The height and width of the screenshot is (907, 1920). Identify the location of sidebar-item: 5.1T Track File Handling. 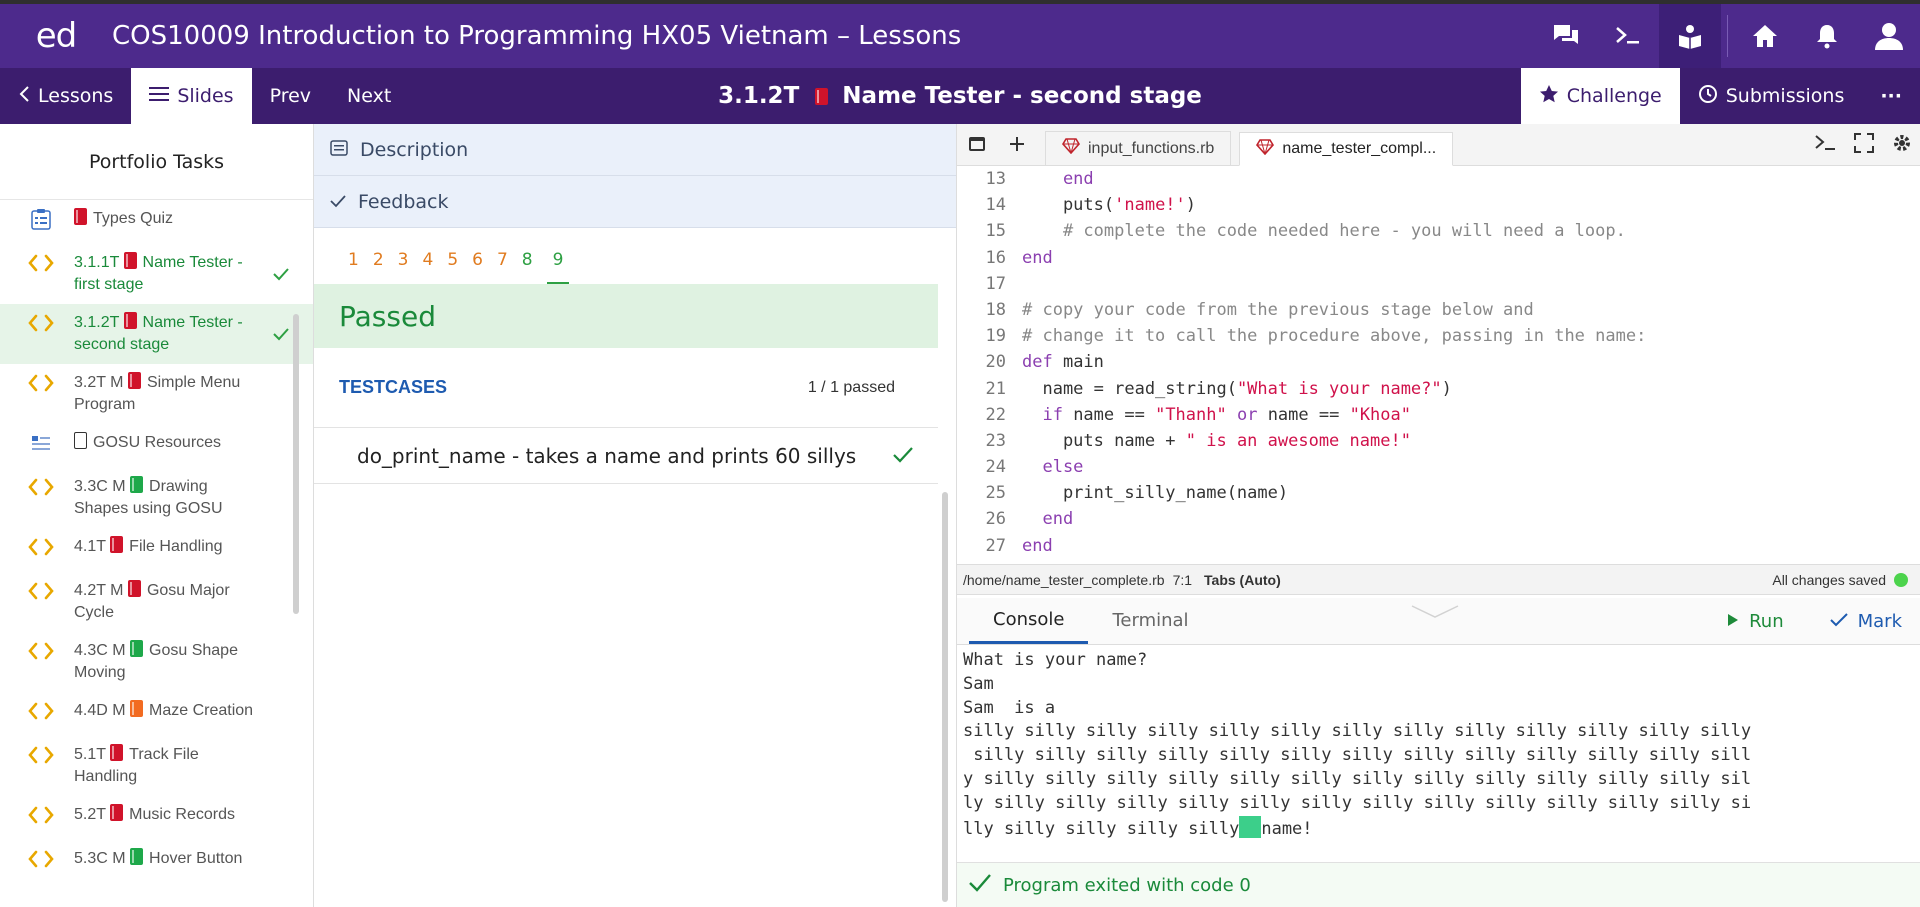
(156, 766).